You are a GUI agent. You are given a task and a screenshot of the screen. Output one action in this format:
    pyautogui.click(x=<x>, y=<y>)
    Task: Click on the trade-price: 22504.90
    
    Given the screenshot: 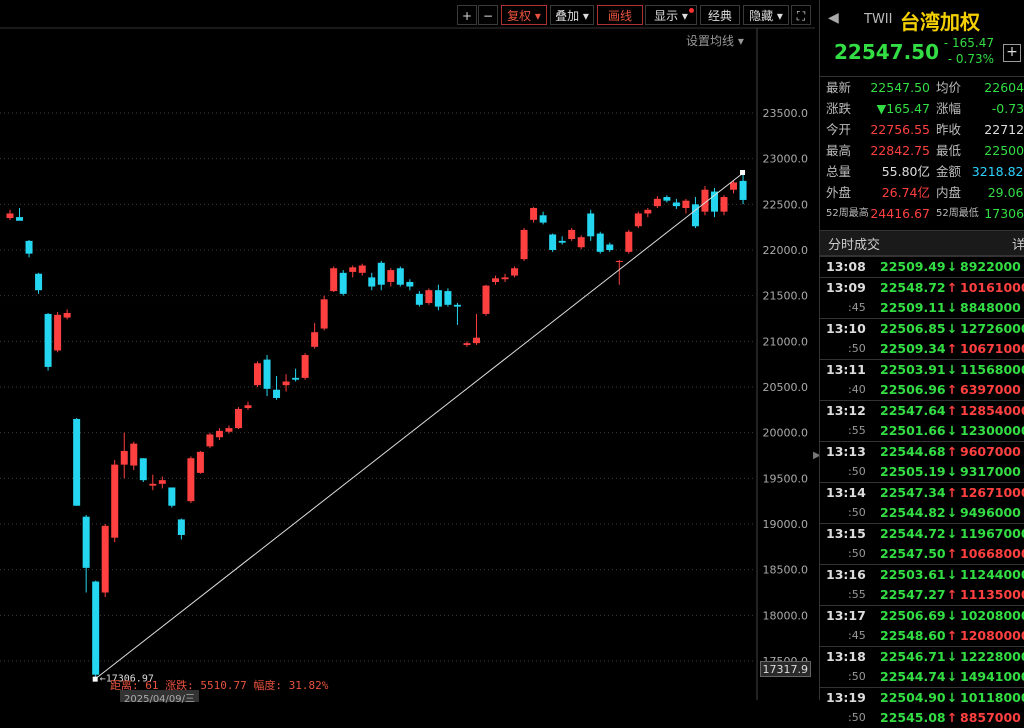 What is the action you would take?
    pyautogui.click(x=913, y=697)
    